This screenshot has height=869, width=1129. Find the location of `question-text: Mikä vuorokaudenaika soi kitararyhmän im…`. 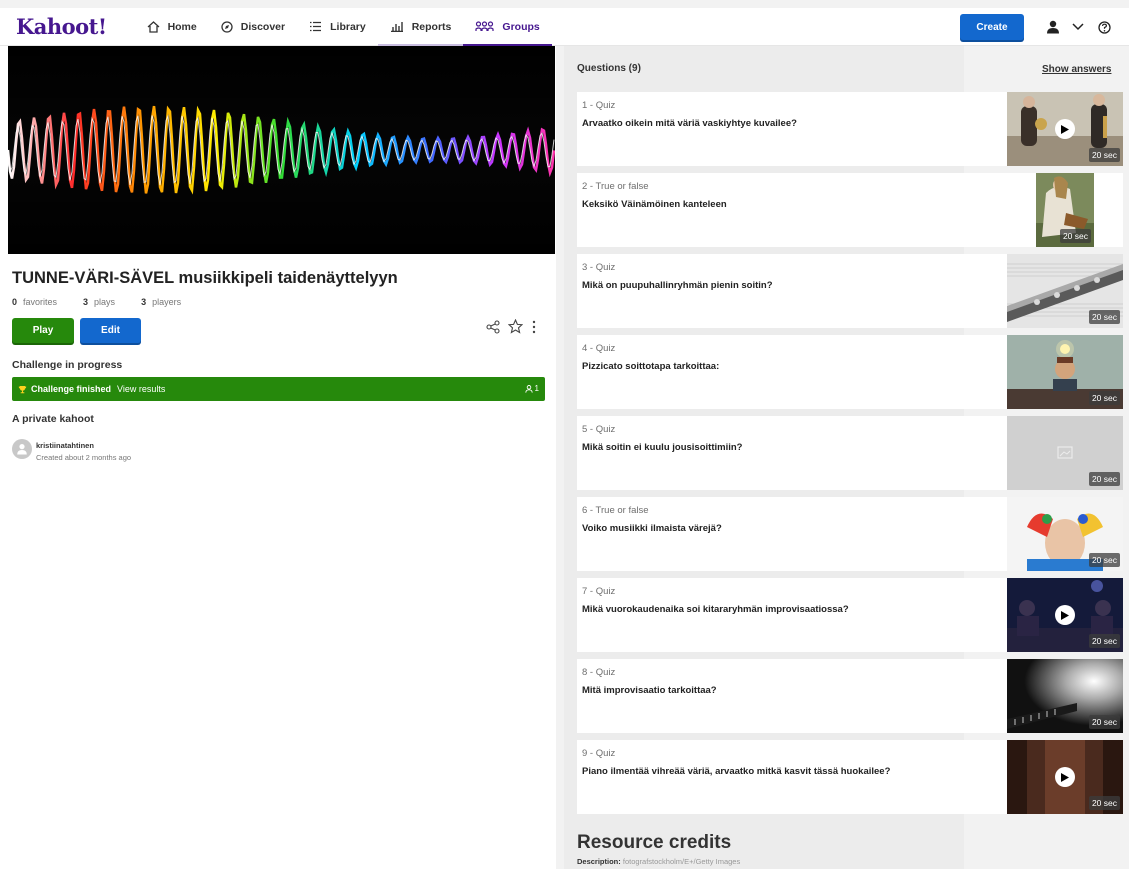

question-text: Mikä vuorokaudenaika soi kitararyhmän im… is located at coordinates (715, 609).